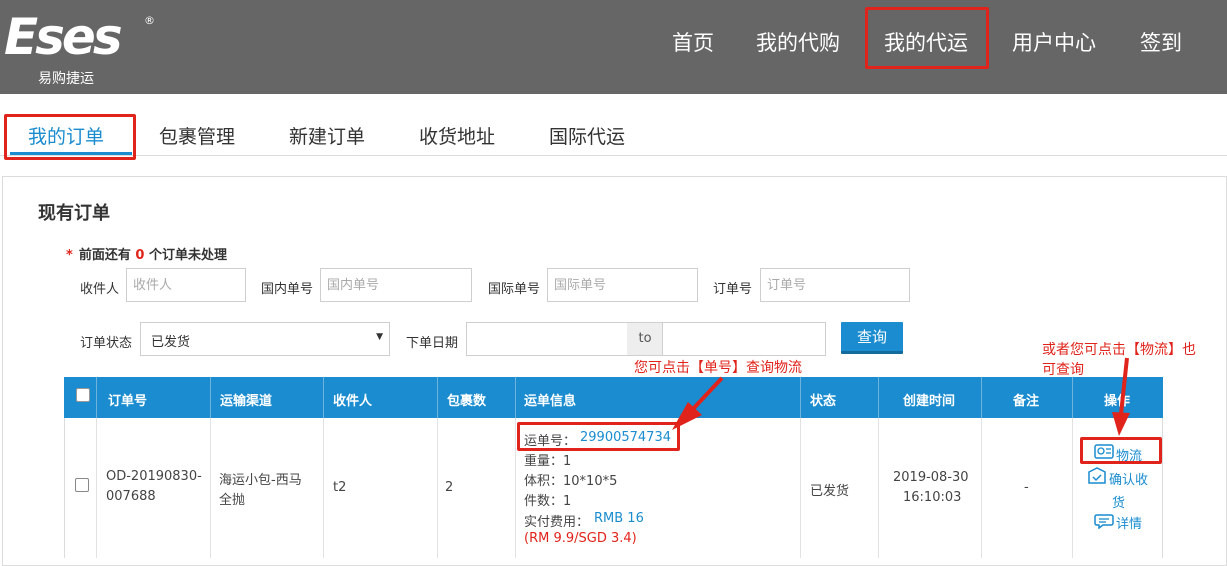  What do you see at coordinates (931, 477) in the screenshot?
I see `created-date: 2019-08-30` at bounding box center [931, 477].